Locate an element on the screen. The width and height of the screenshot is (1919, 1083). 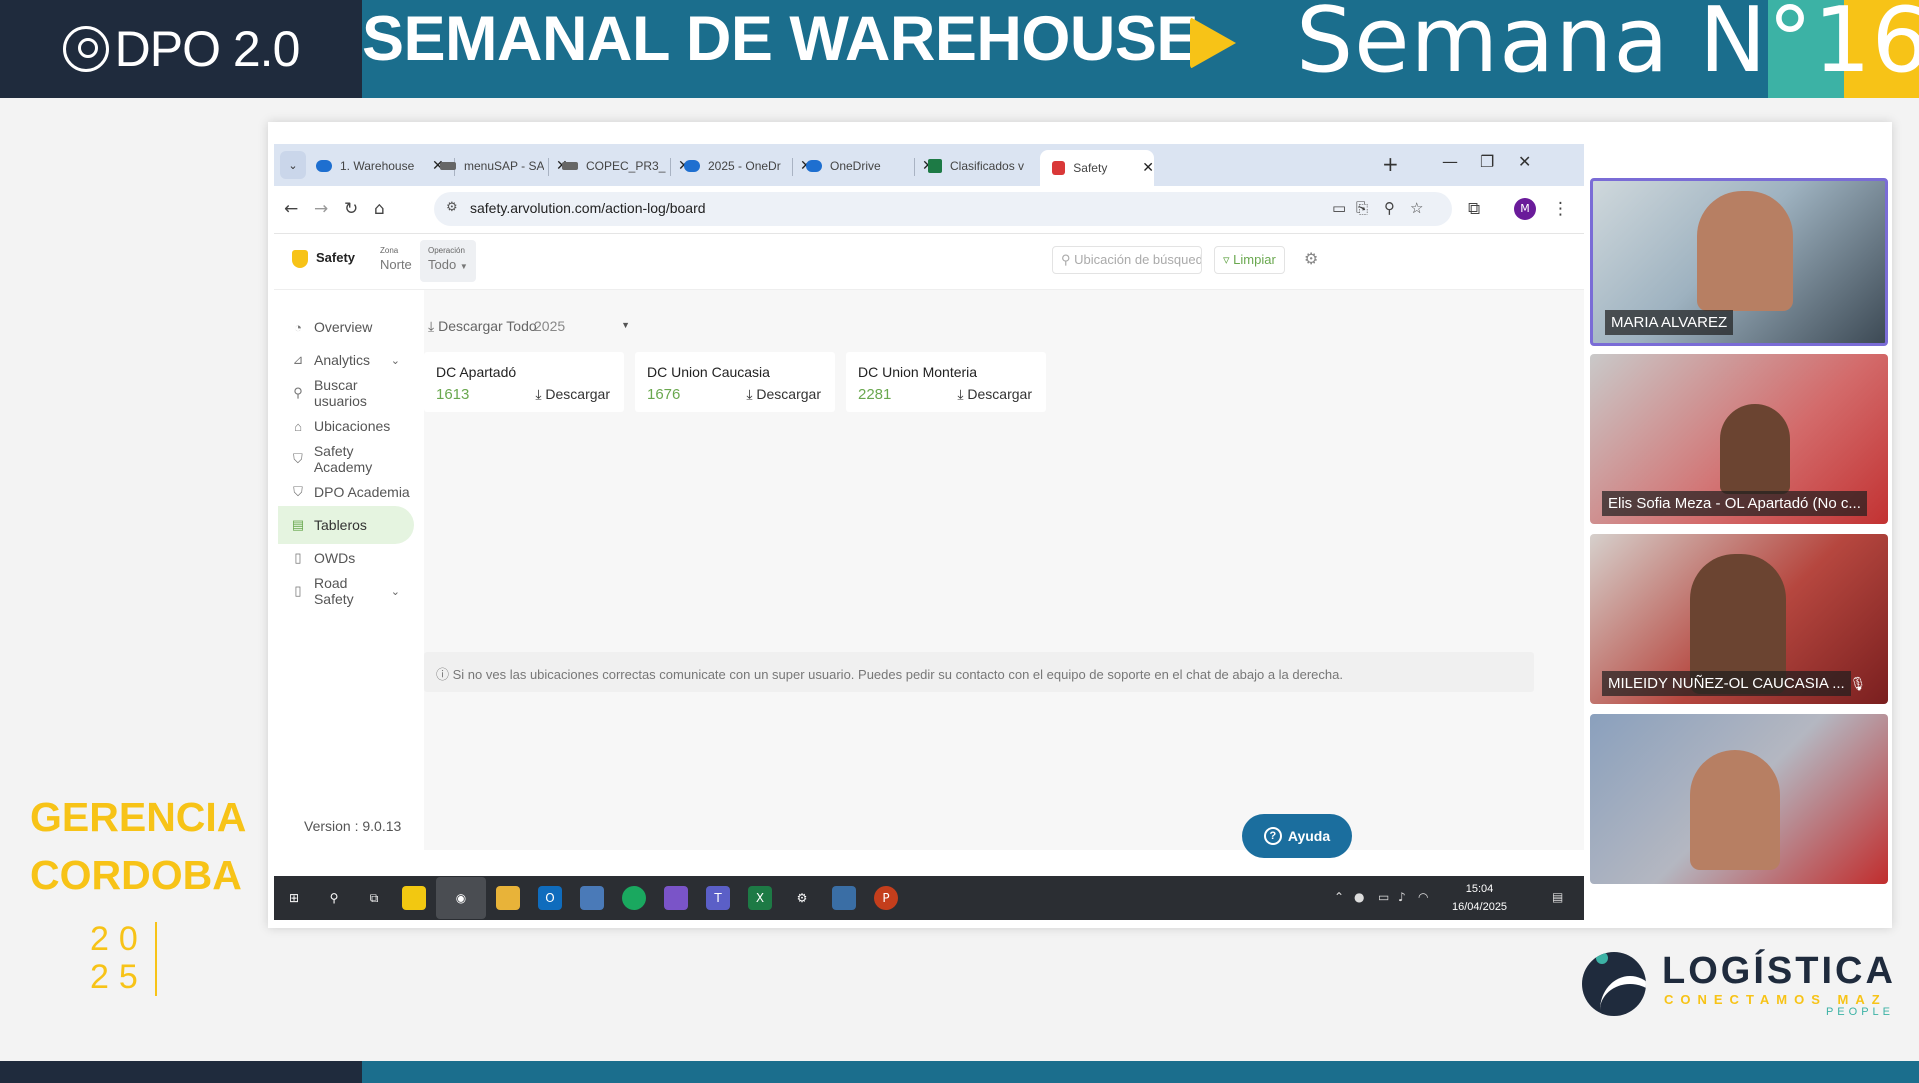
tab-label: menuSAP - SA is located at coordinates (504, 166).